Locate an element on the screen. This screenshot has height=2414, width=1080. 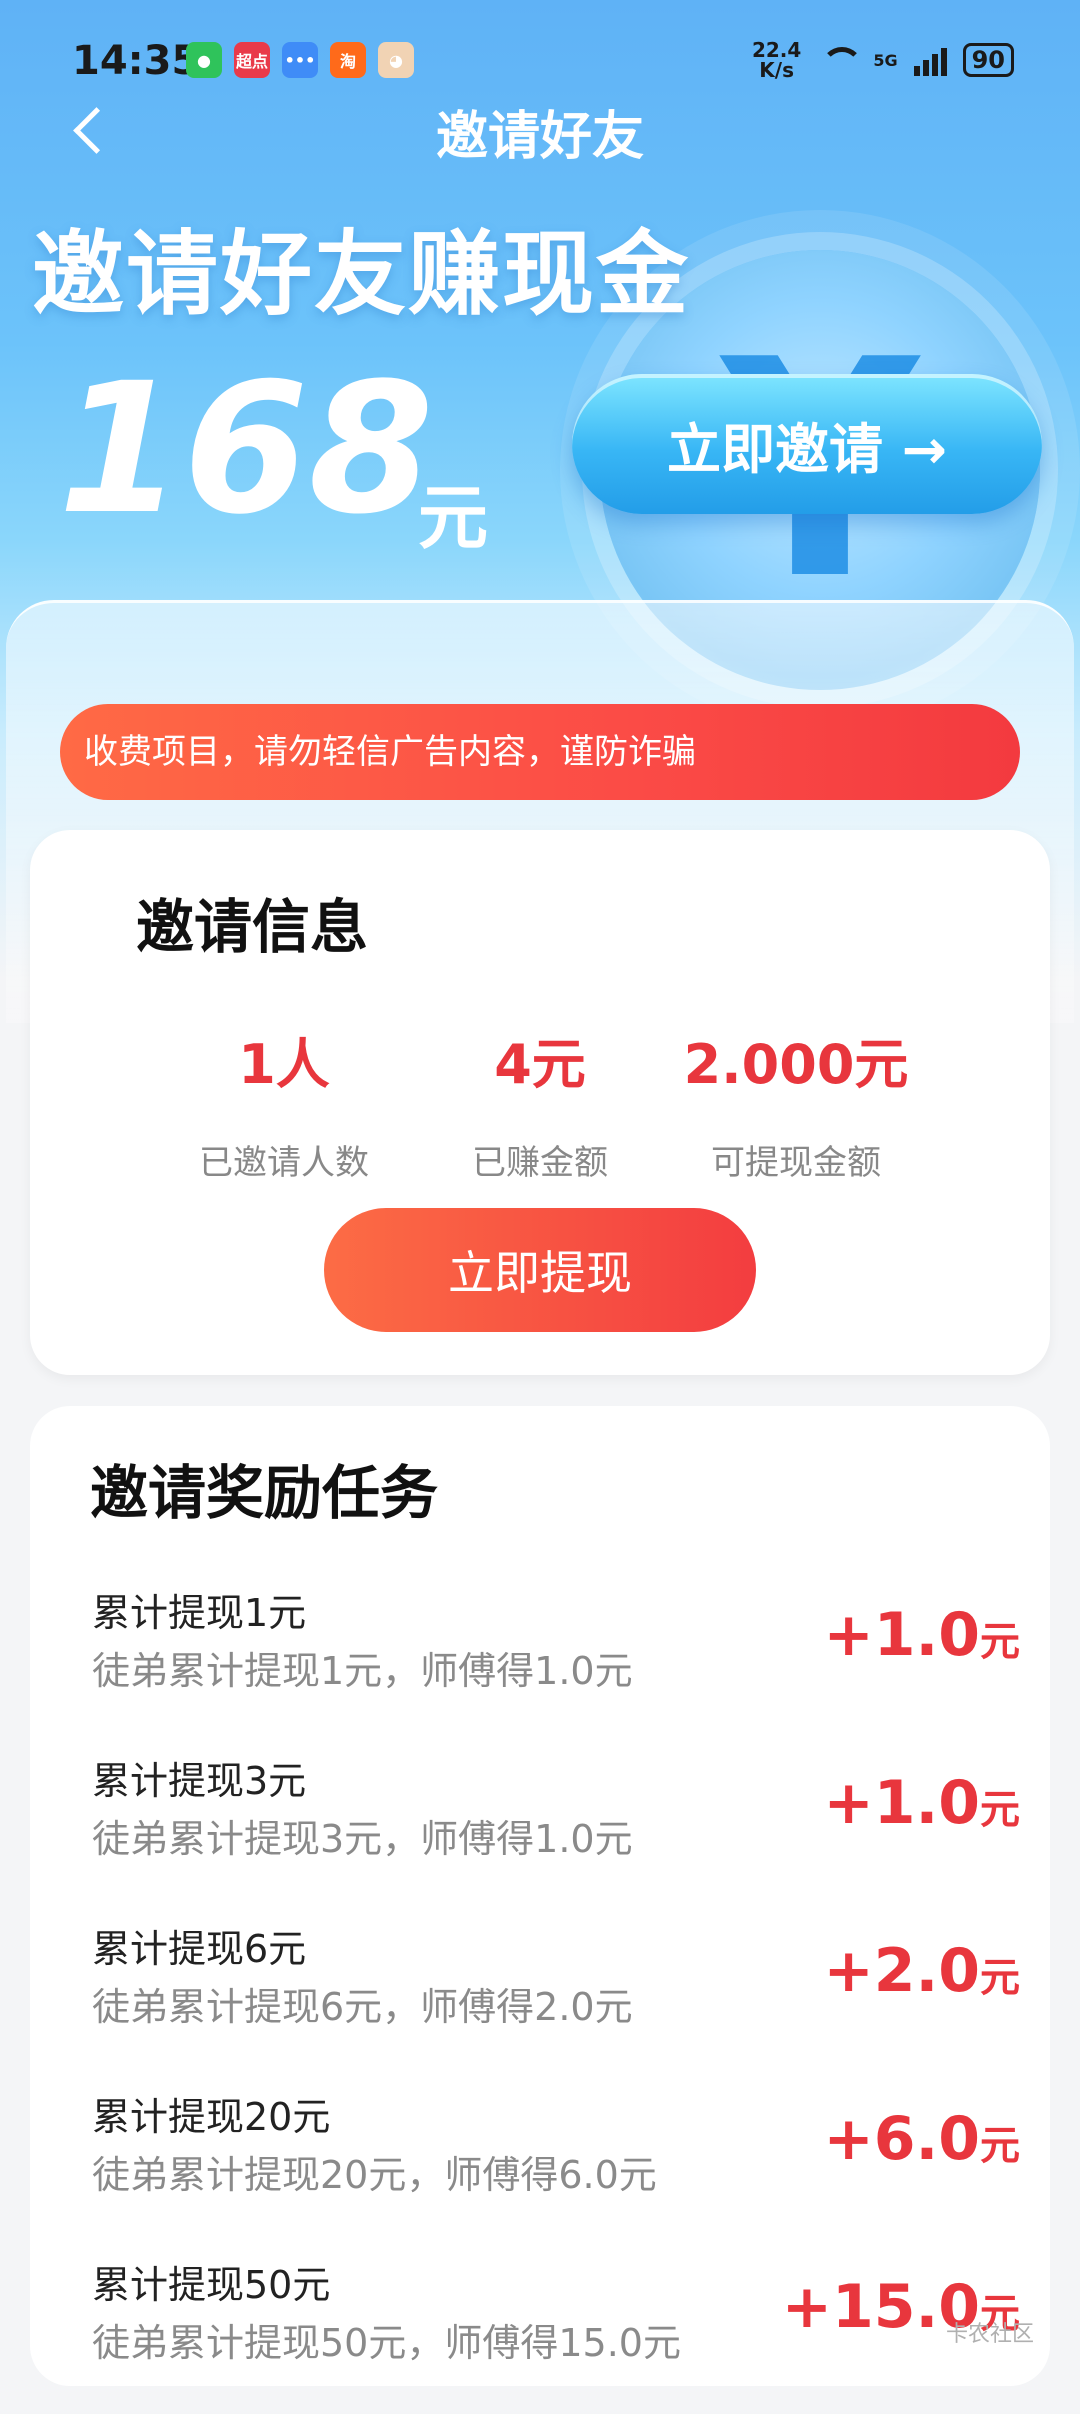
invite-now-label: 立即邀请 → is located at coordinates (807, 449).